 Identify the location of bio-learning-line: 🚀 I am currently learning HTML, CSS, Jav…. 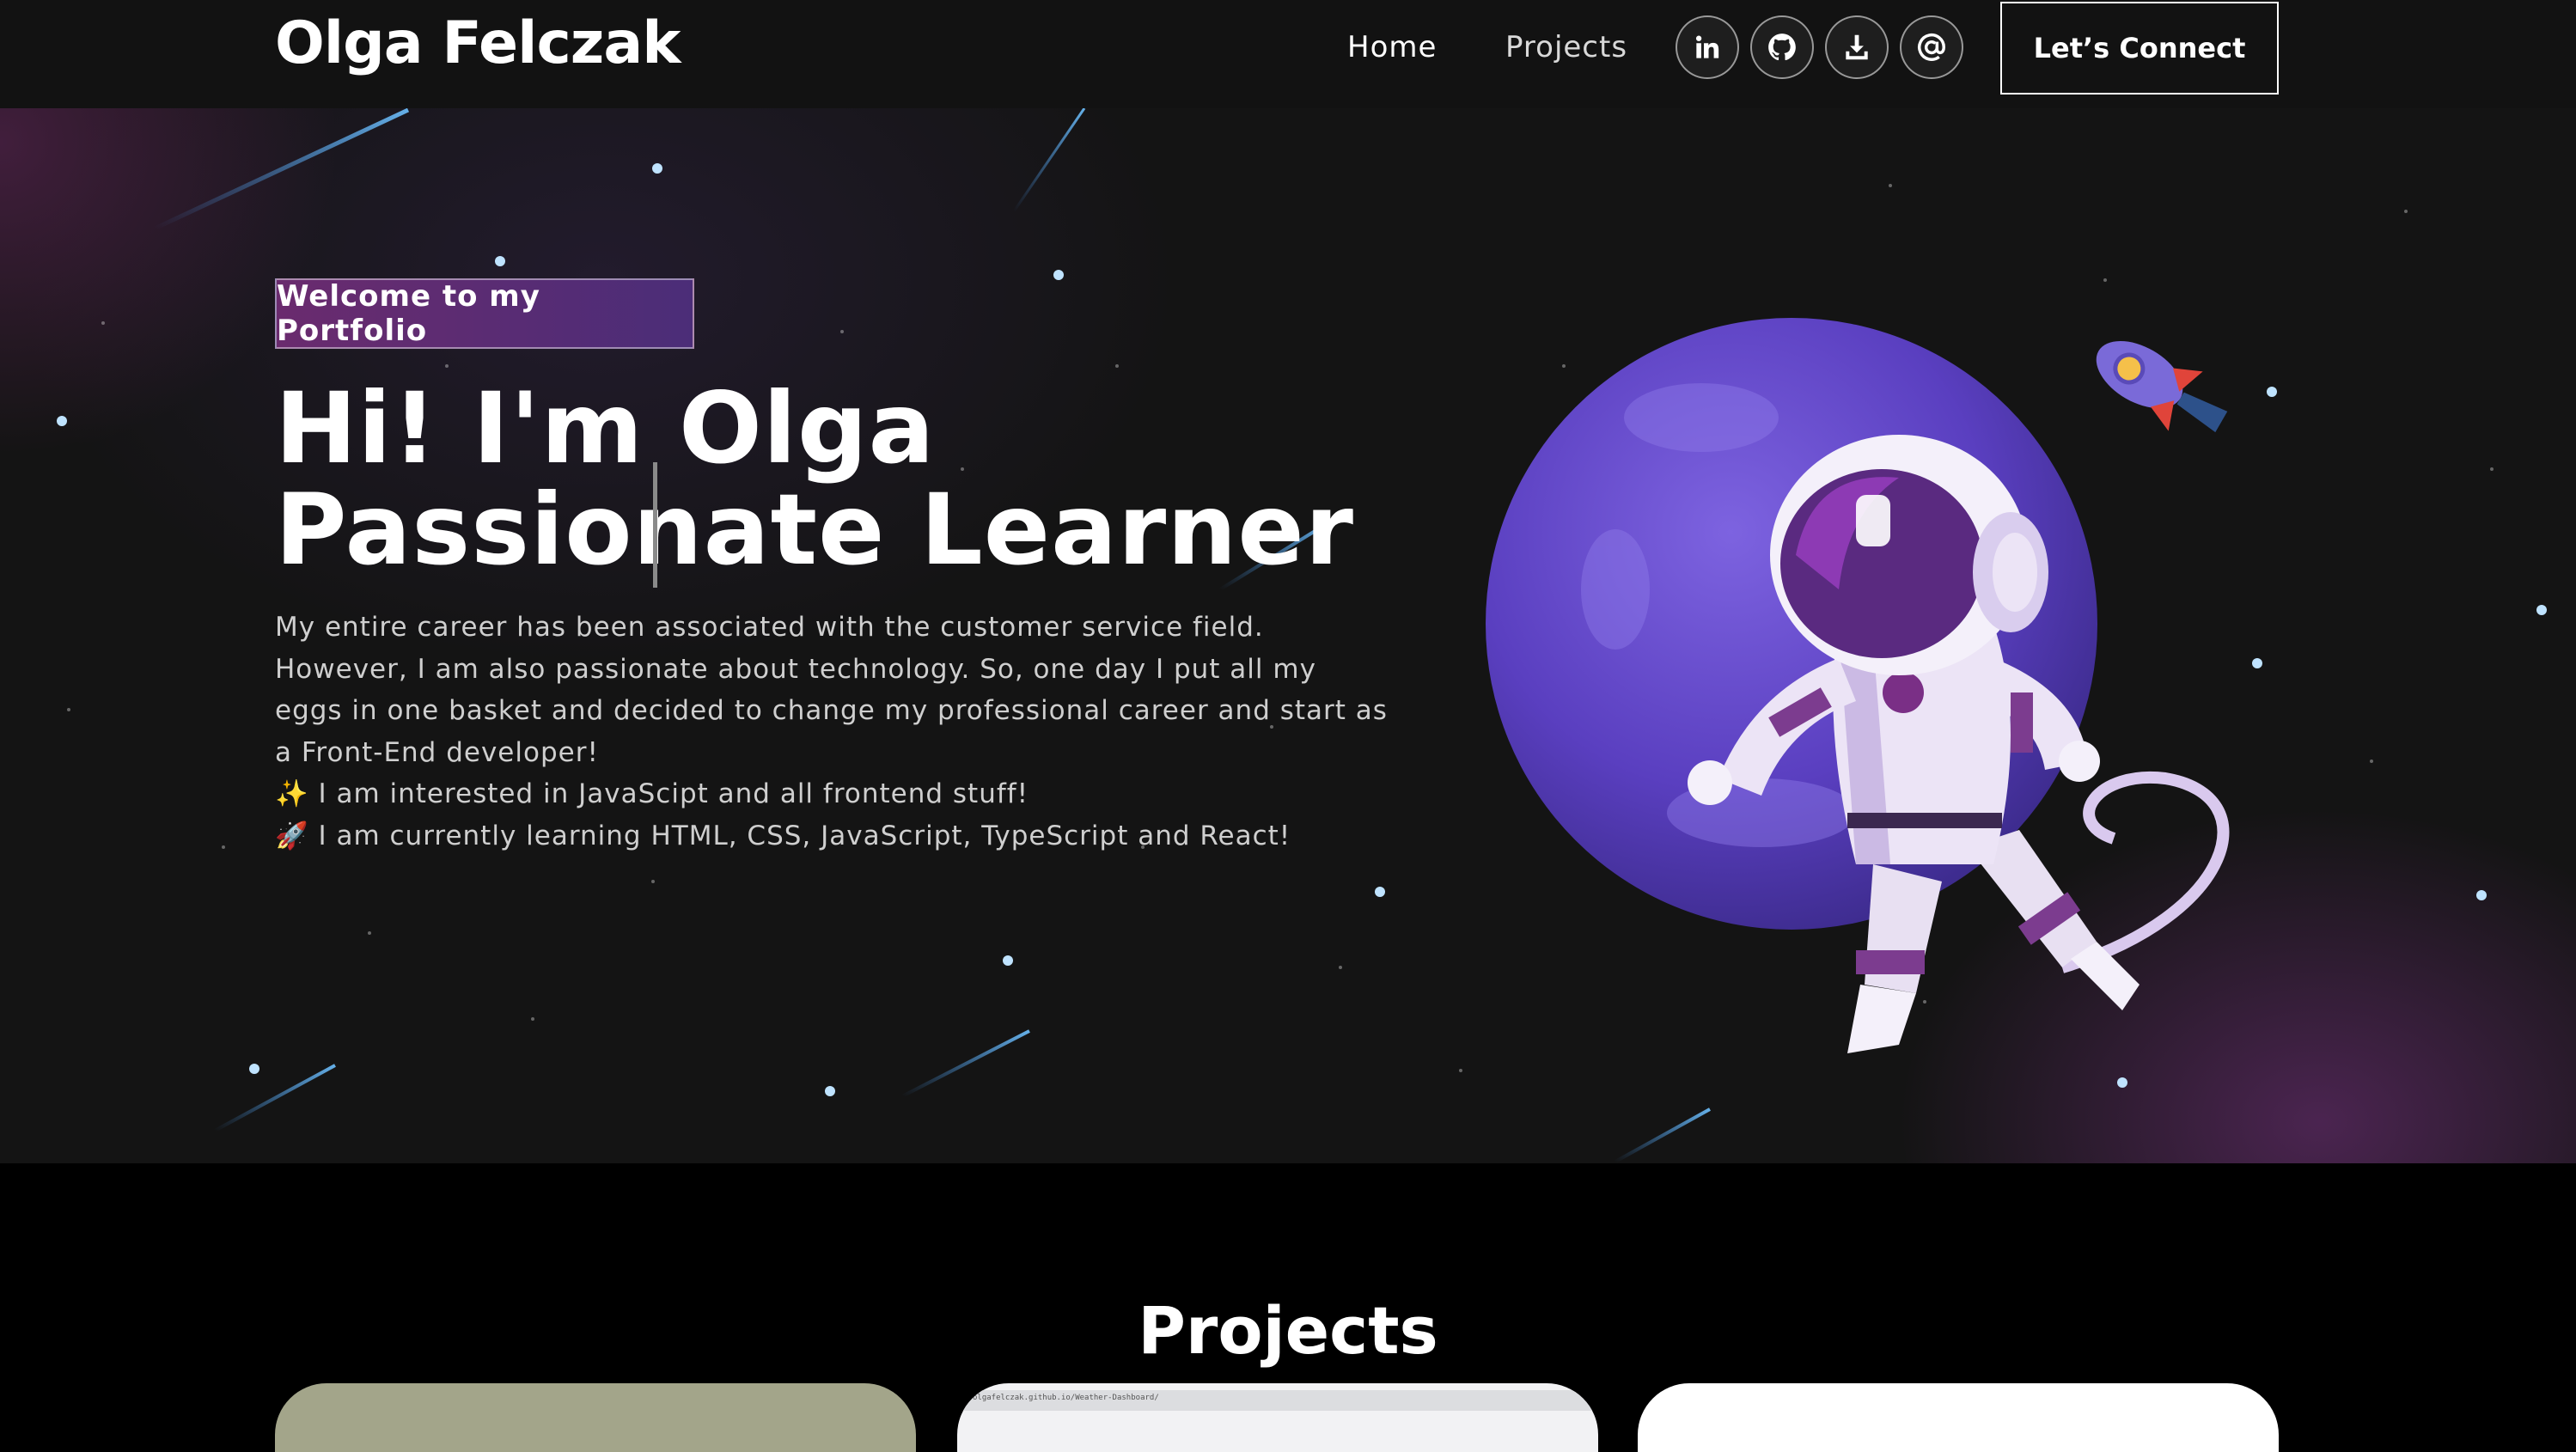
(783, 835).